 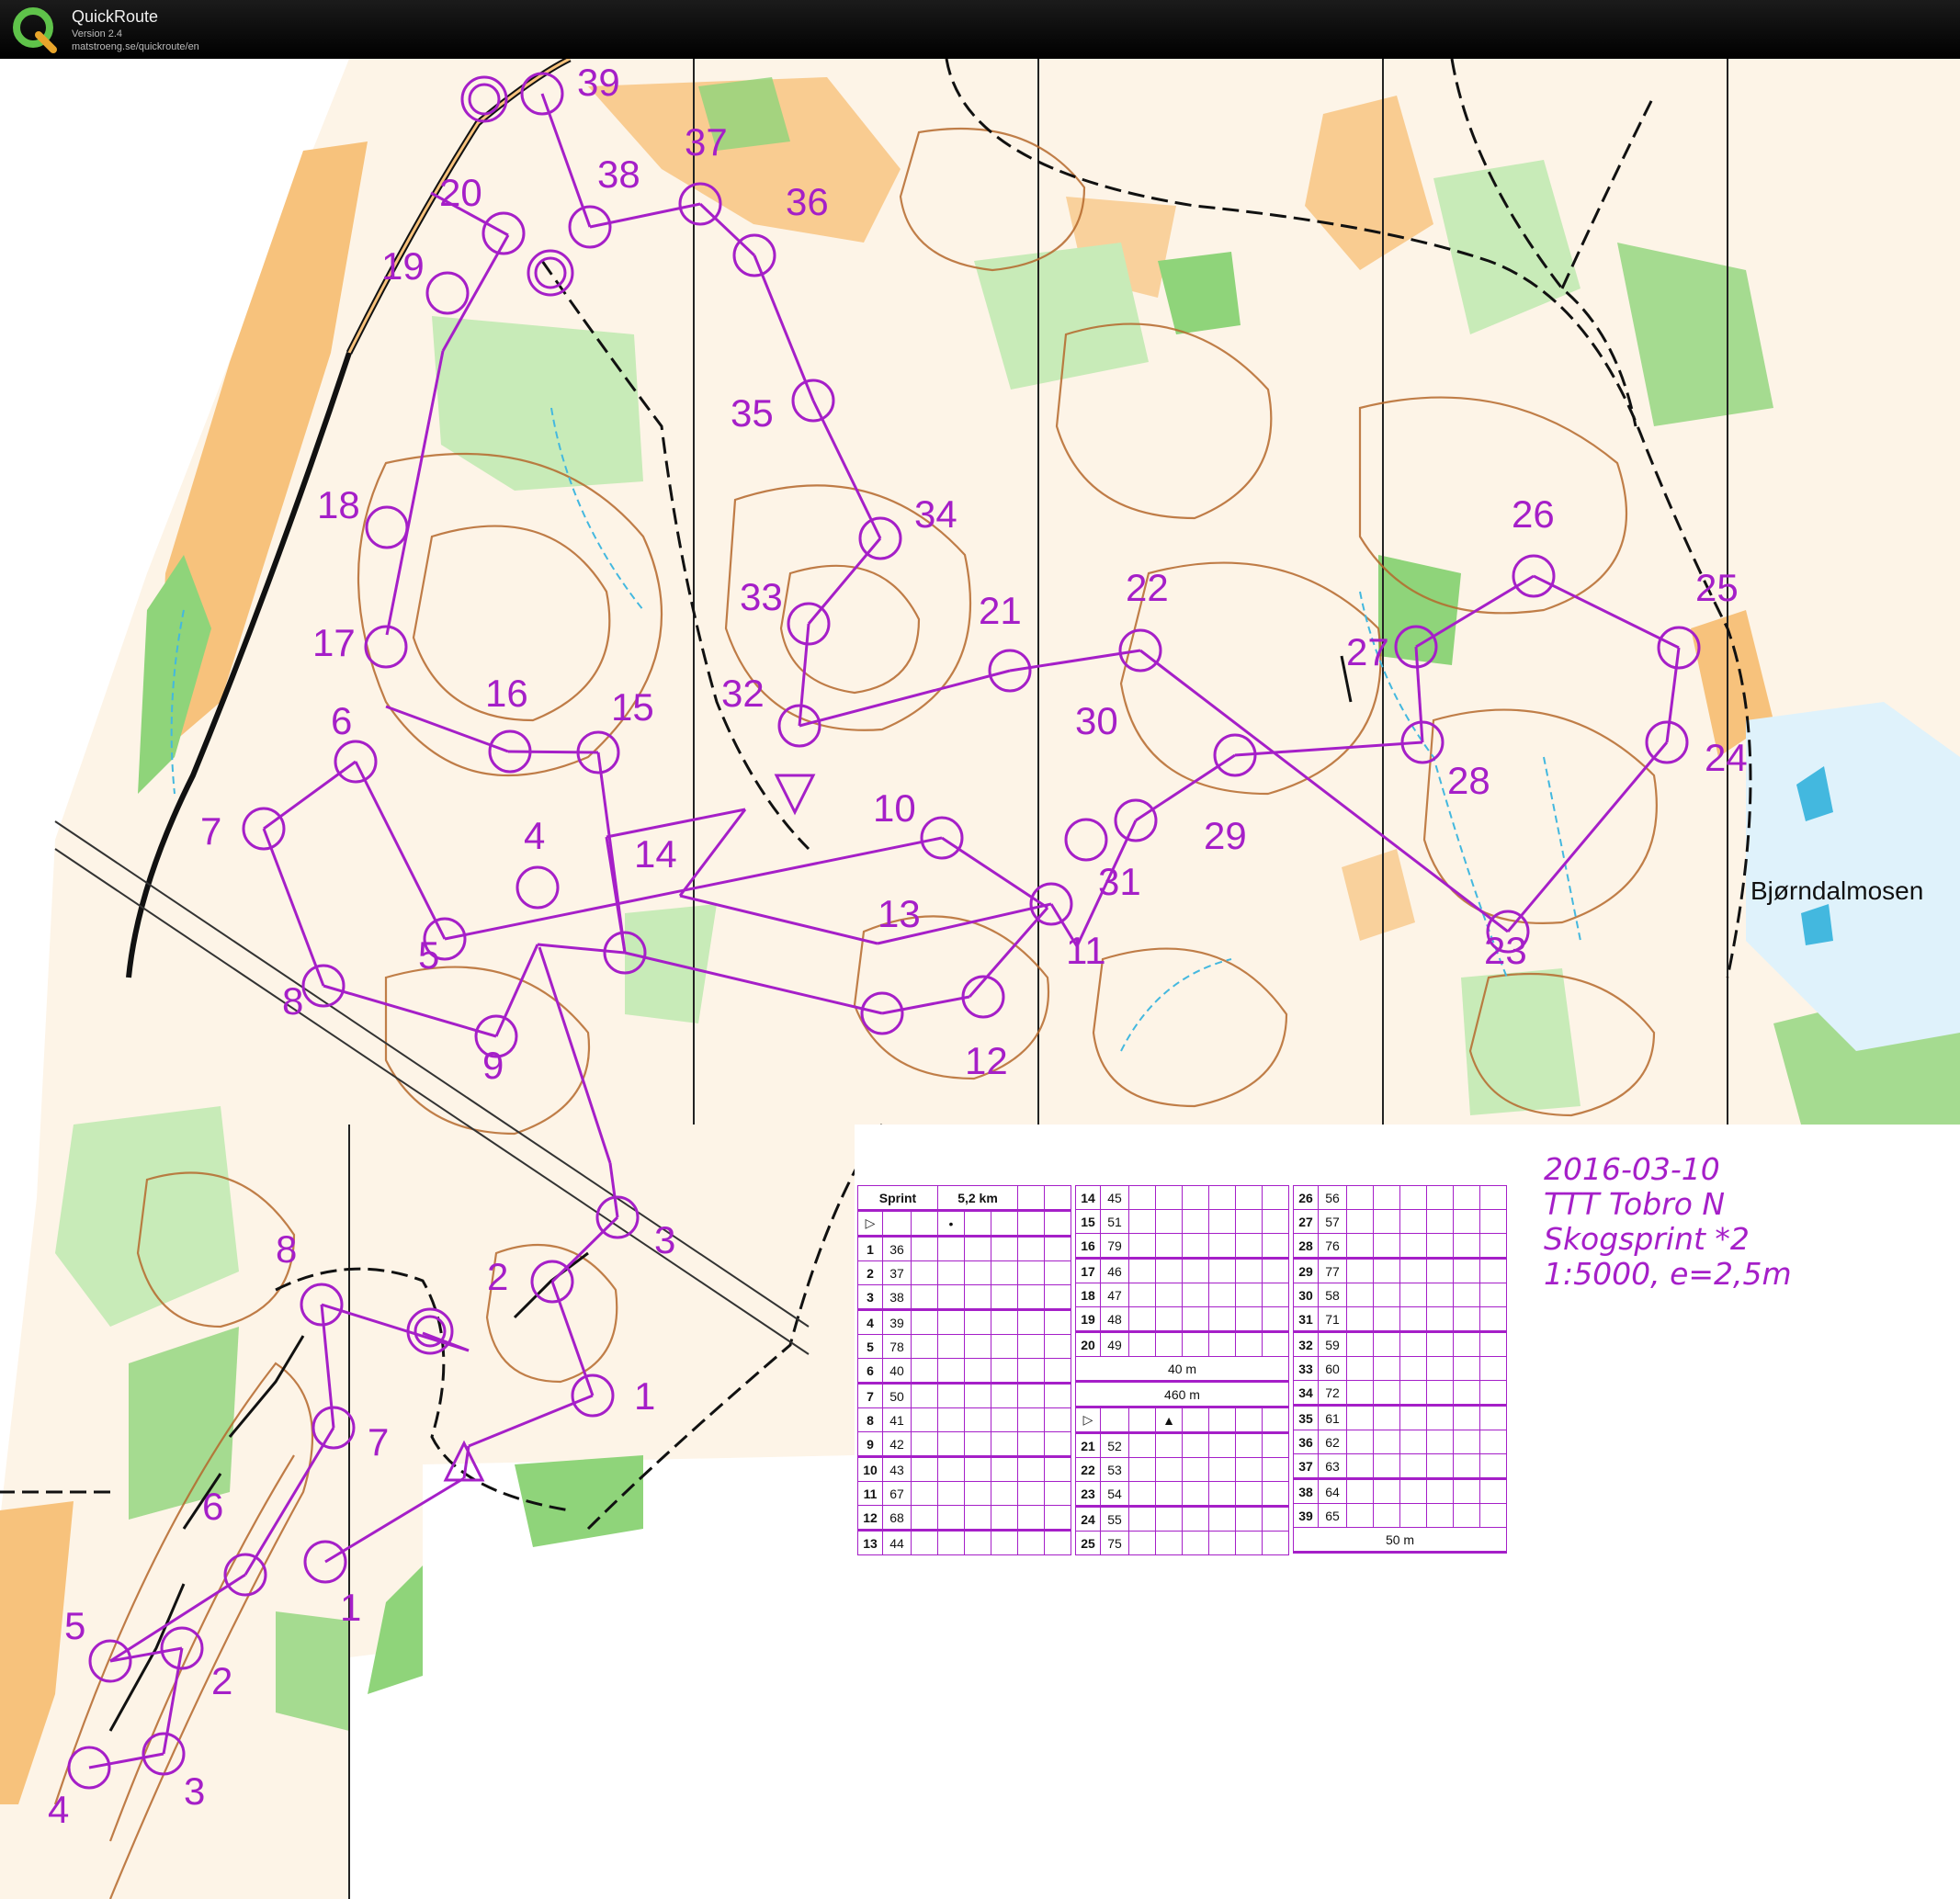 I want to click on description-row: 20 49, so click(x=1182, y=1344).